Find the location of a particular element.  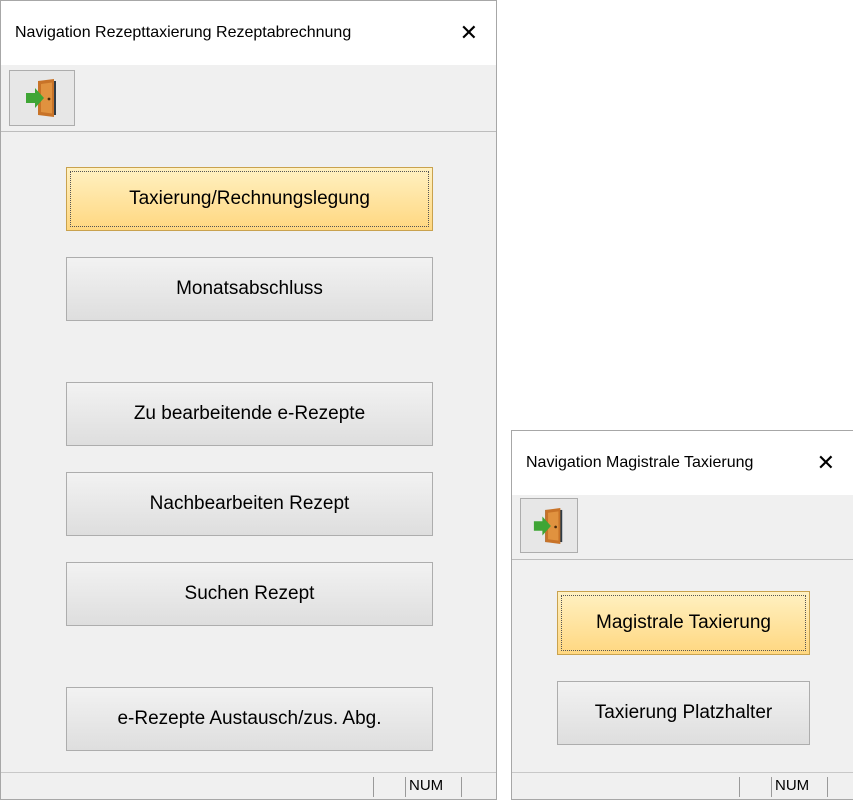

erezepte-austausch-button: e-Rezepte Austausch/zus. Abg. is located at coordinates (249, 719).